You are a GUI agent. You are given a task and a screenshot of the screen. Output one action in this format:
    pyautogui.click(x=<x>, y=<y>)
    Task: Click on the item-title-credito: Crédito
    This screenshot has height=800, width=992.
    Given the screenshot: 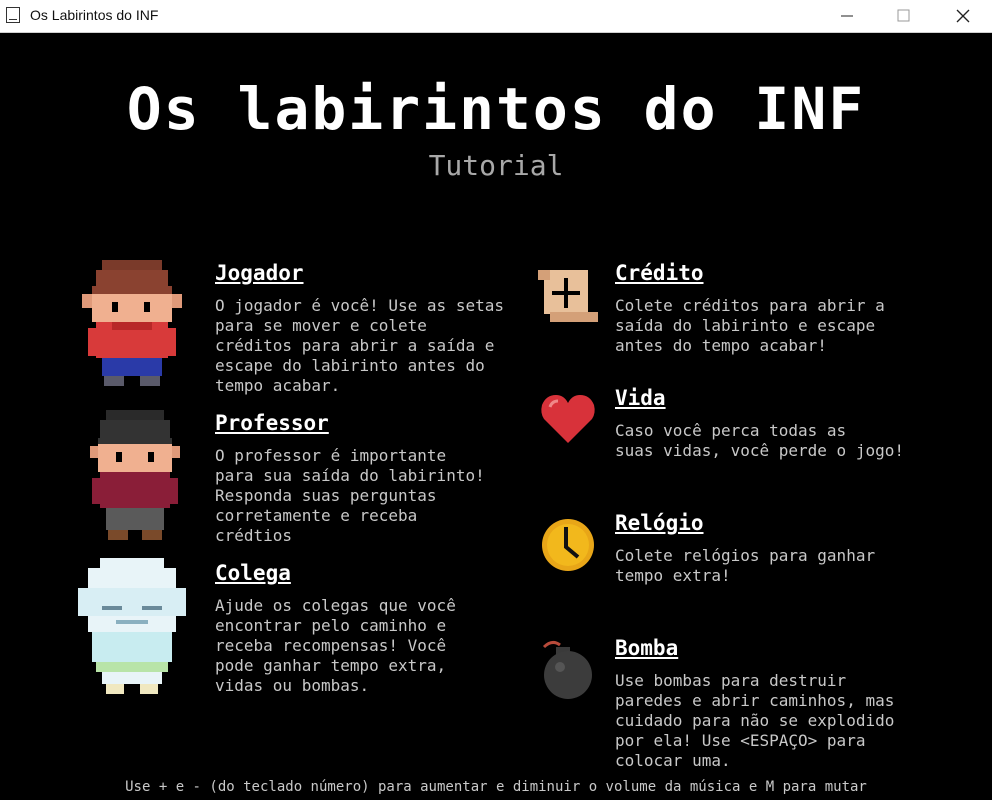 What is the action you would take?
    pyautogui.click(x=659, y=273)
    